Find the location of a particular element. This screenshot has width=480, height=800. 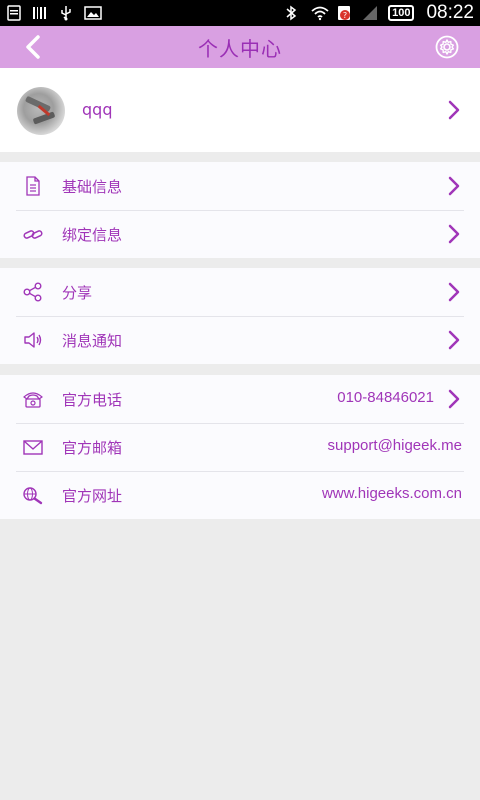

row-label: 分享 is located at coordinates (77, 293).